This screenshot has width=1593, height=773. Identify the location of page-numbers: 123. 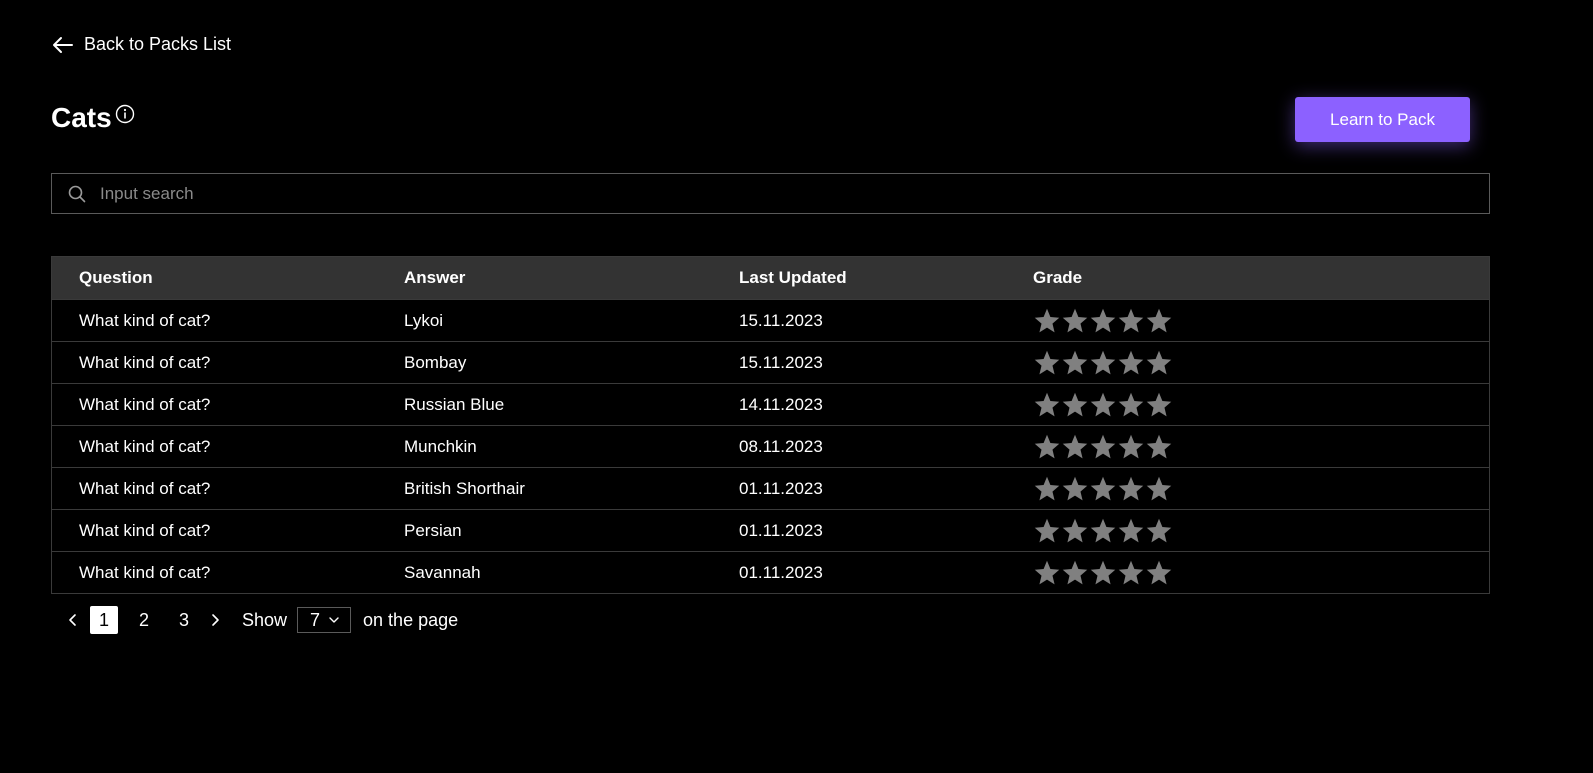
(144, 620).